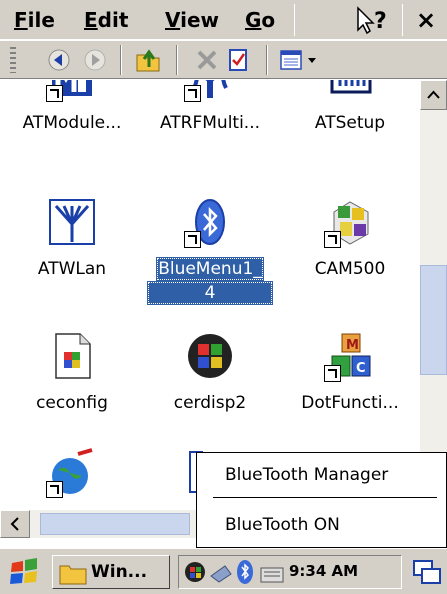 This screenshot has width=447, height=594. What do you see at coordinates (272, 575) in the screenshot?
I see `keyboard-icon` at bounding box center [272, 575].